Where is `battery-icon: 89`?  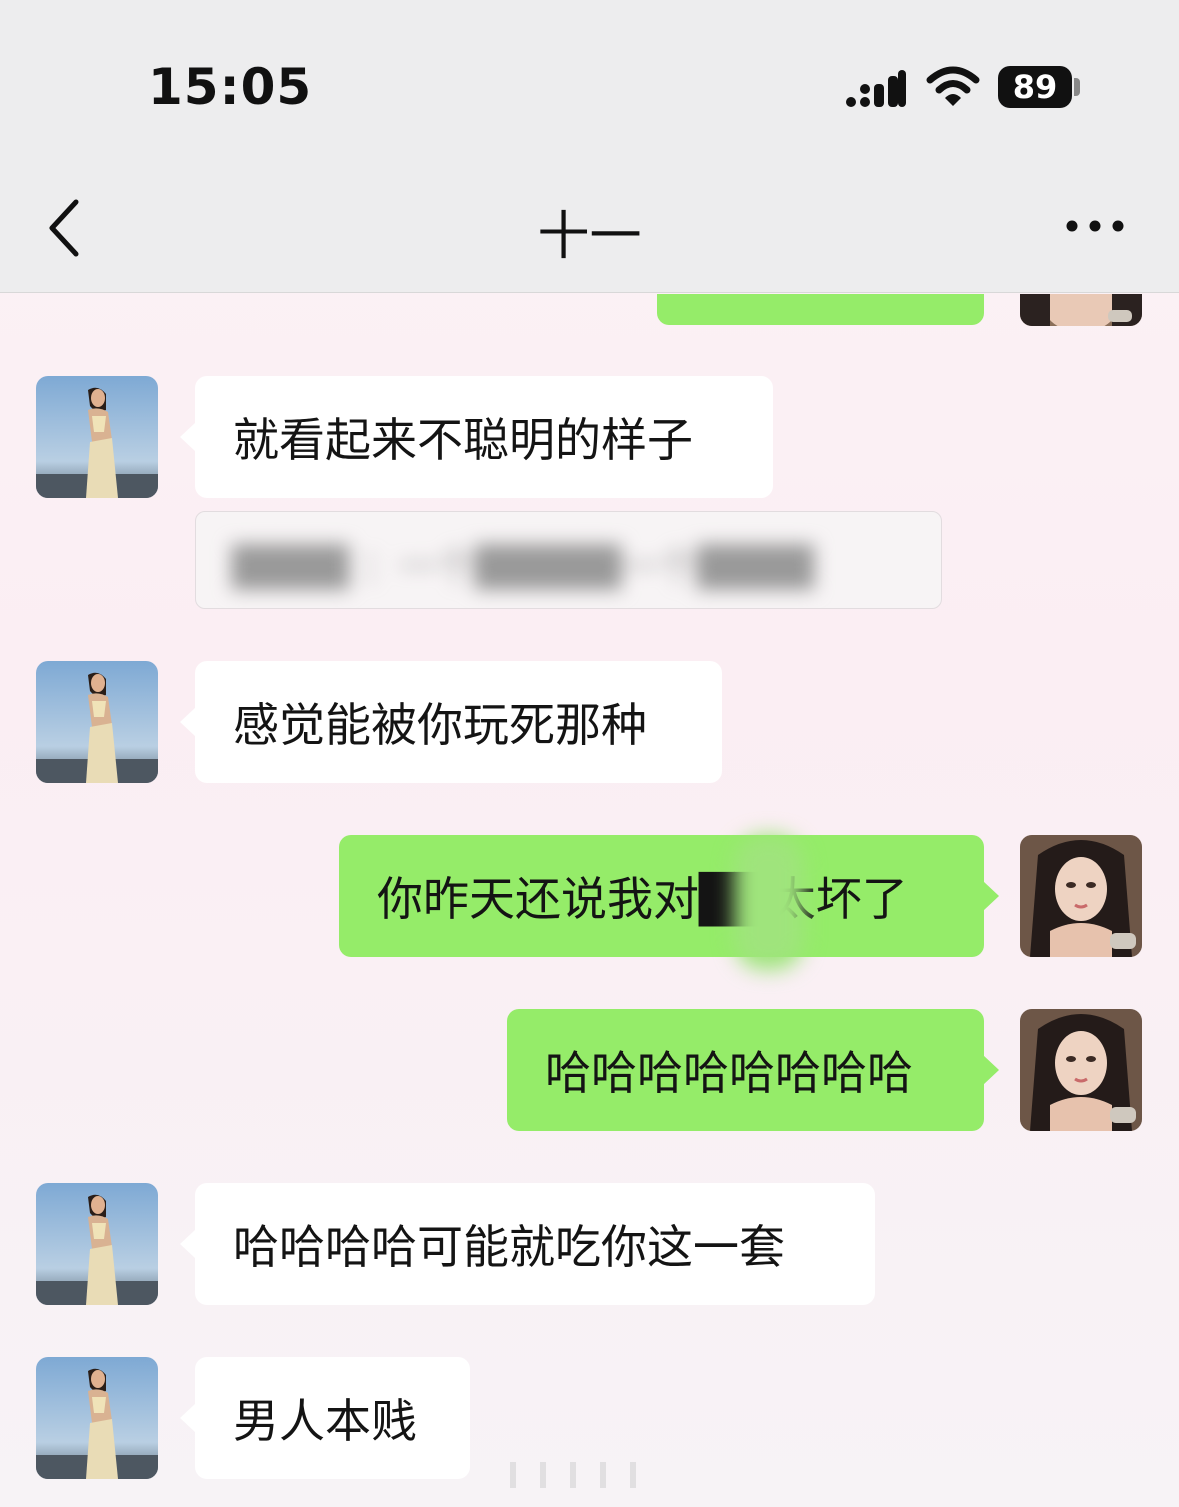
battery-icon: 89 is located at coordinates (1035, 87).